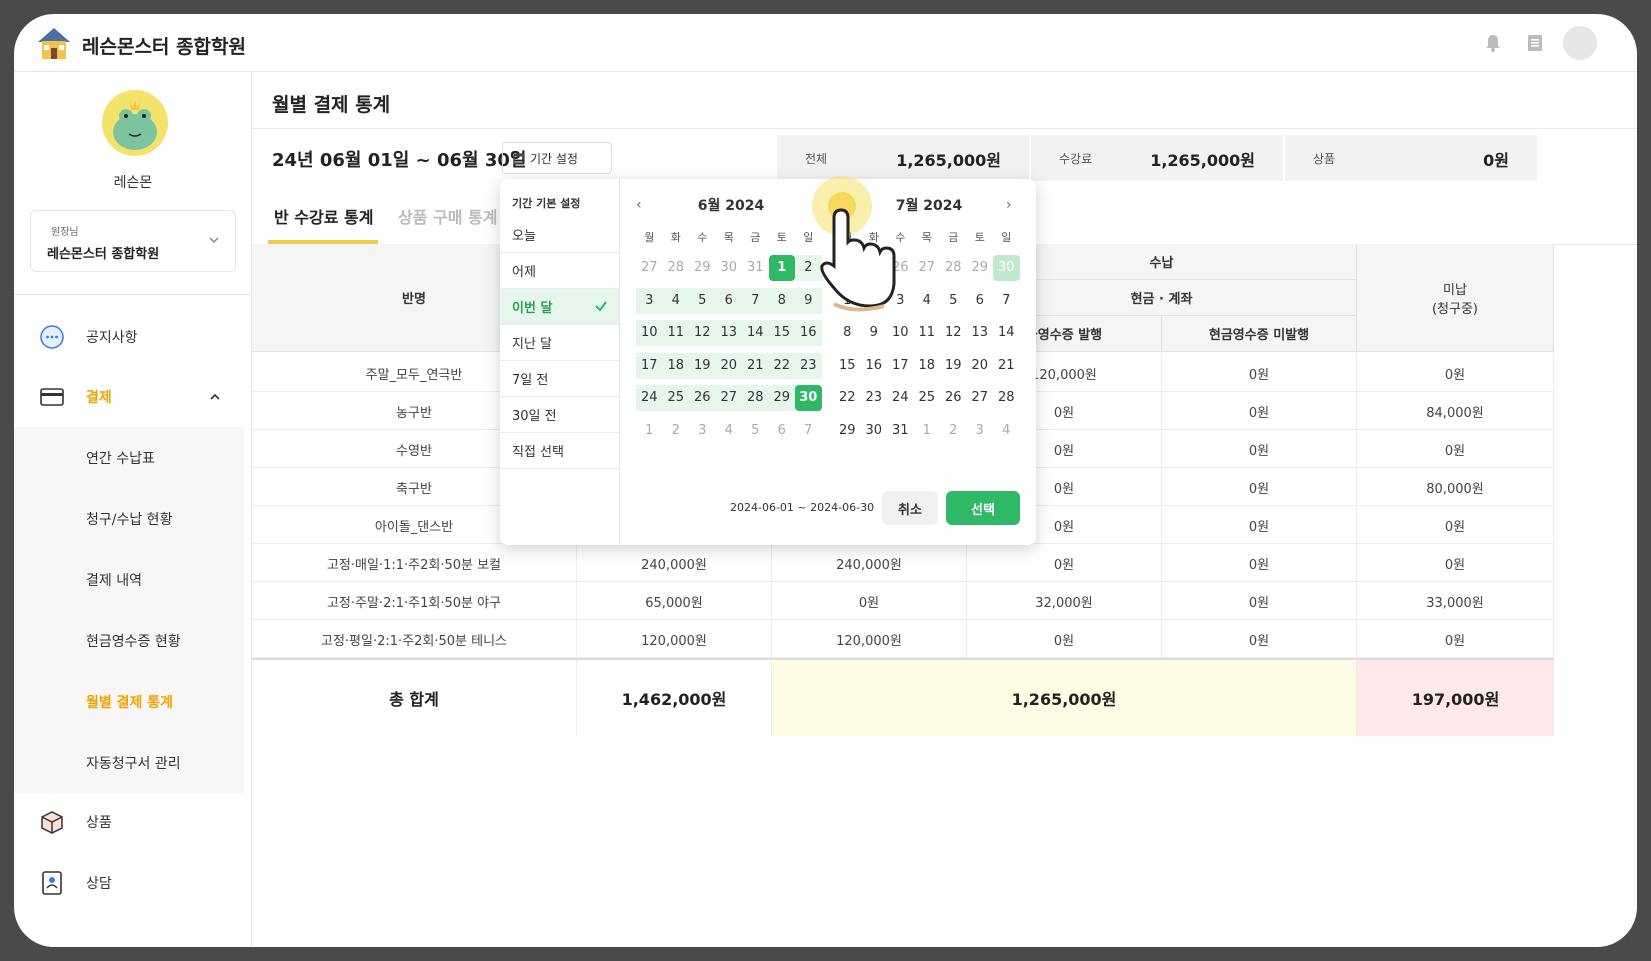 This screenshot has width=1651, height=961. What do you see at coordinates (983, 508) in the screenshot?
I see `select-button: 선택` at bounding box center [983, 508].